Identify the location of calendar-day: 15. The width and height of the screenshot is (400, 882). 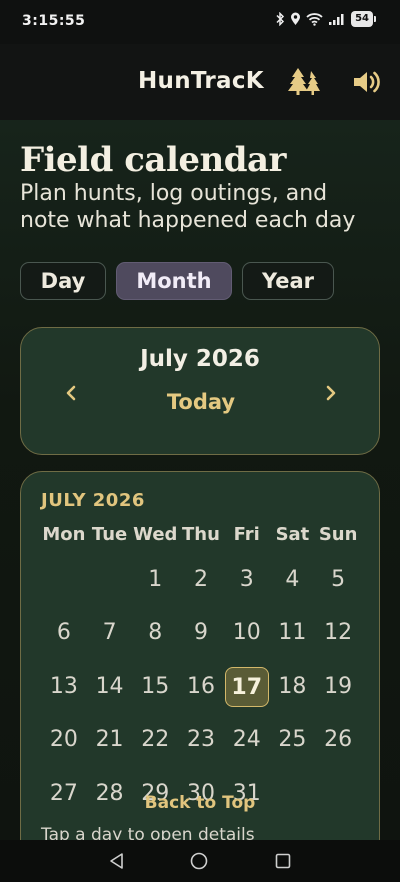
(155, 687).